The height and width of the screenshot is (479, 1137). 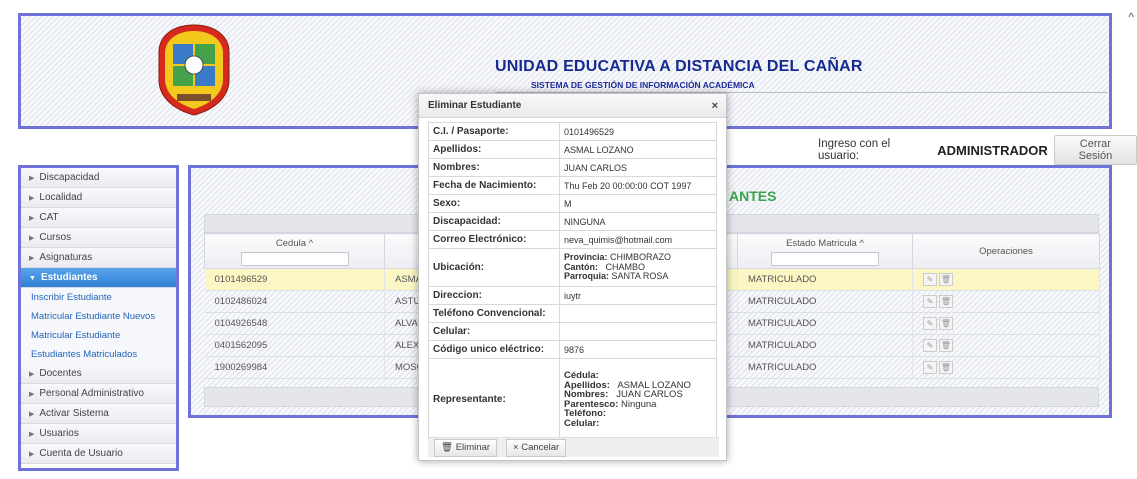 I want to click on username: ADMINISTRADOR, so click(x=992, y=150).